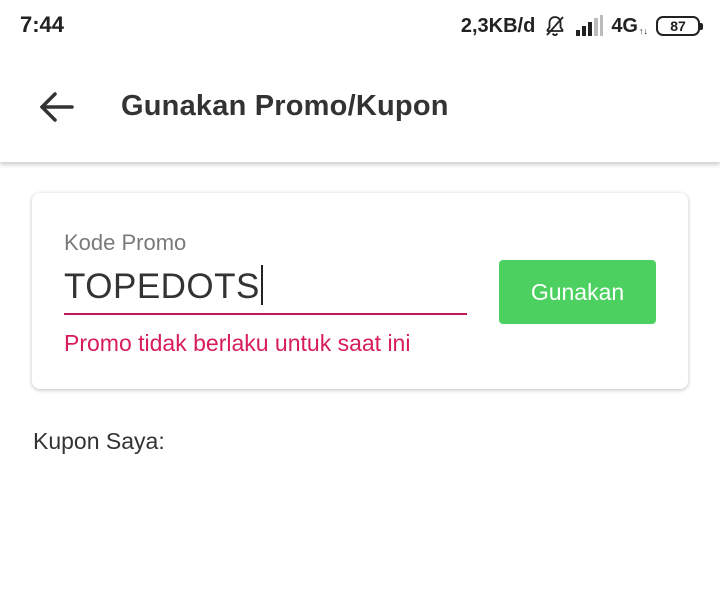  I want to click on signal-icon, so click(589, 26).